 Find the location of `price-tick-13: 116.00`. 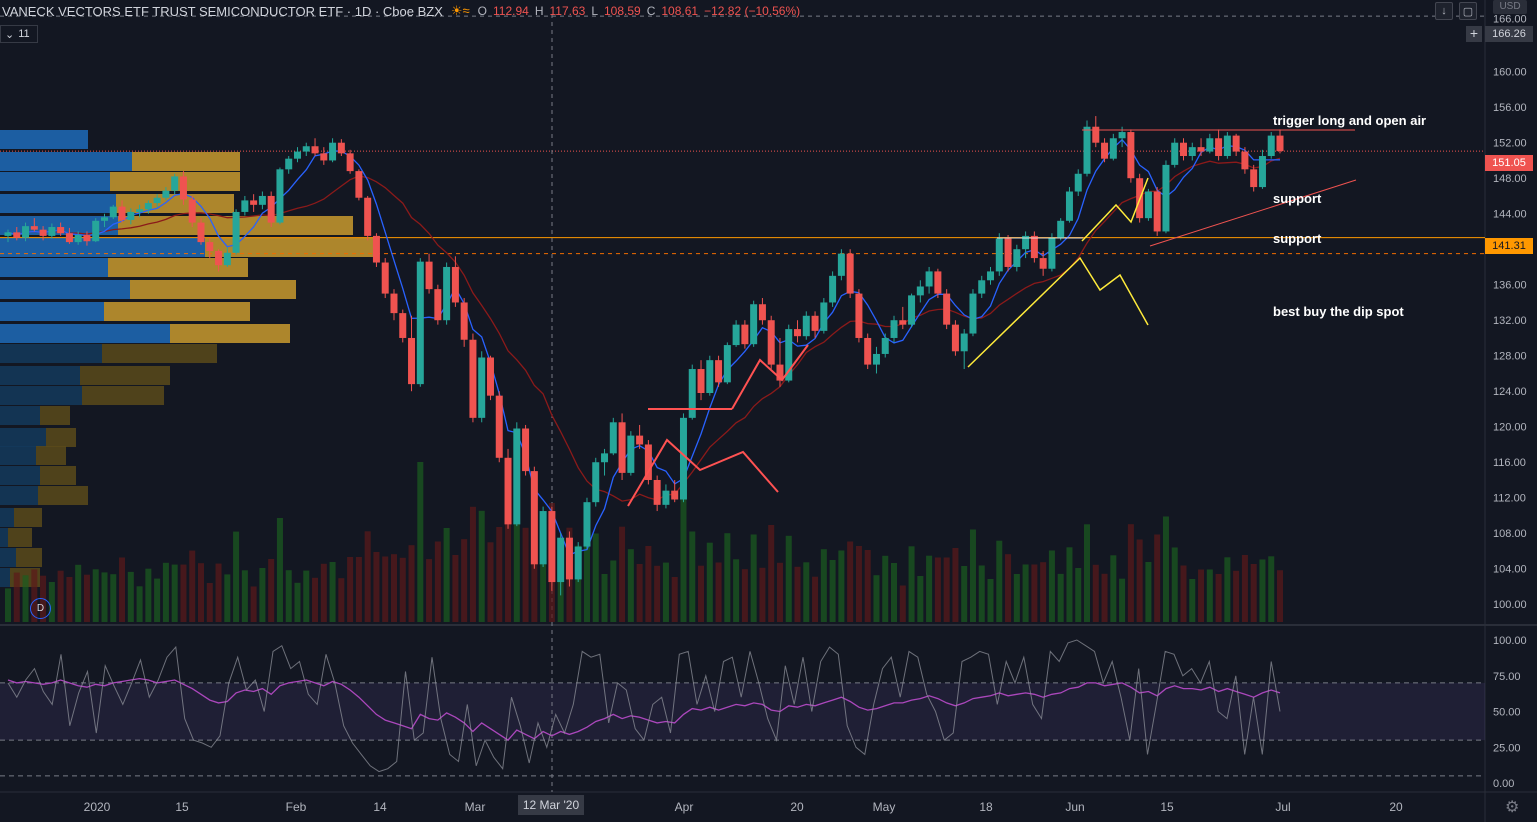

price-tick-13: 116.00 is located at coordinates (1509, 463).